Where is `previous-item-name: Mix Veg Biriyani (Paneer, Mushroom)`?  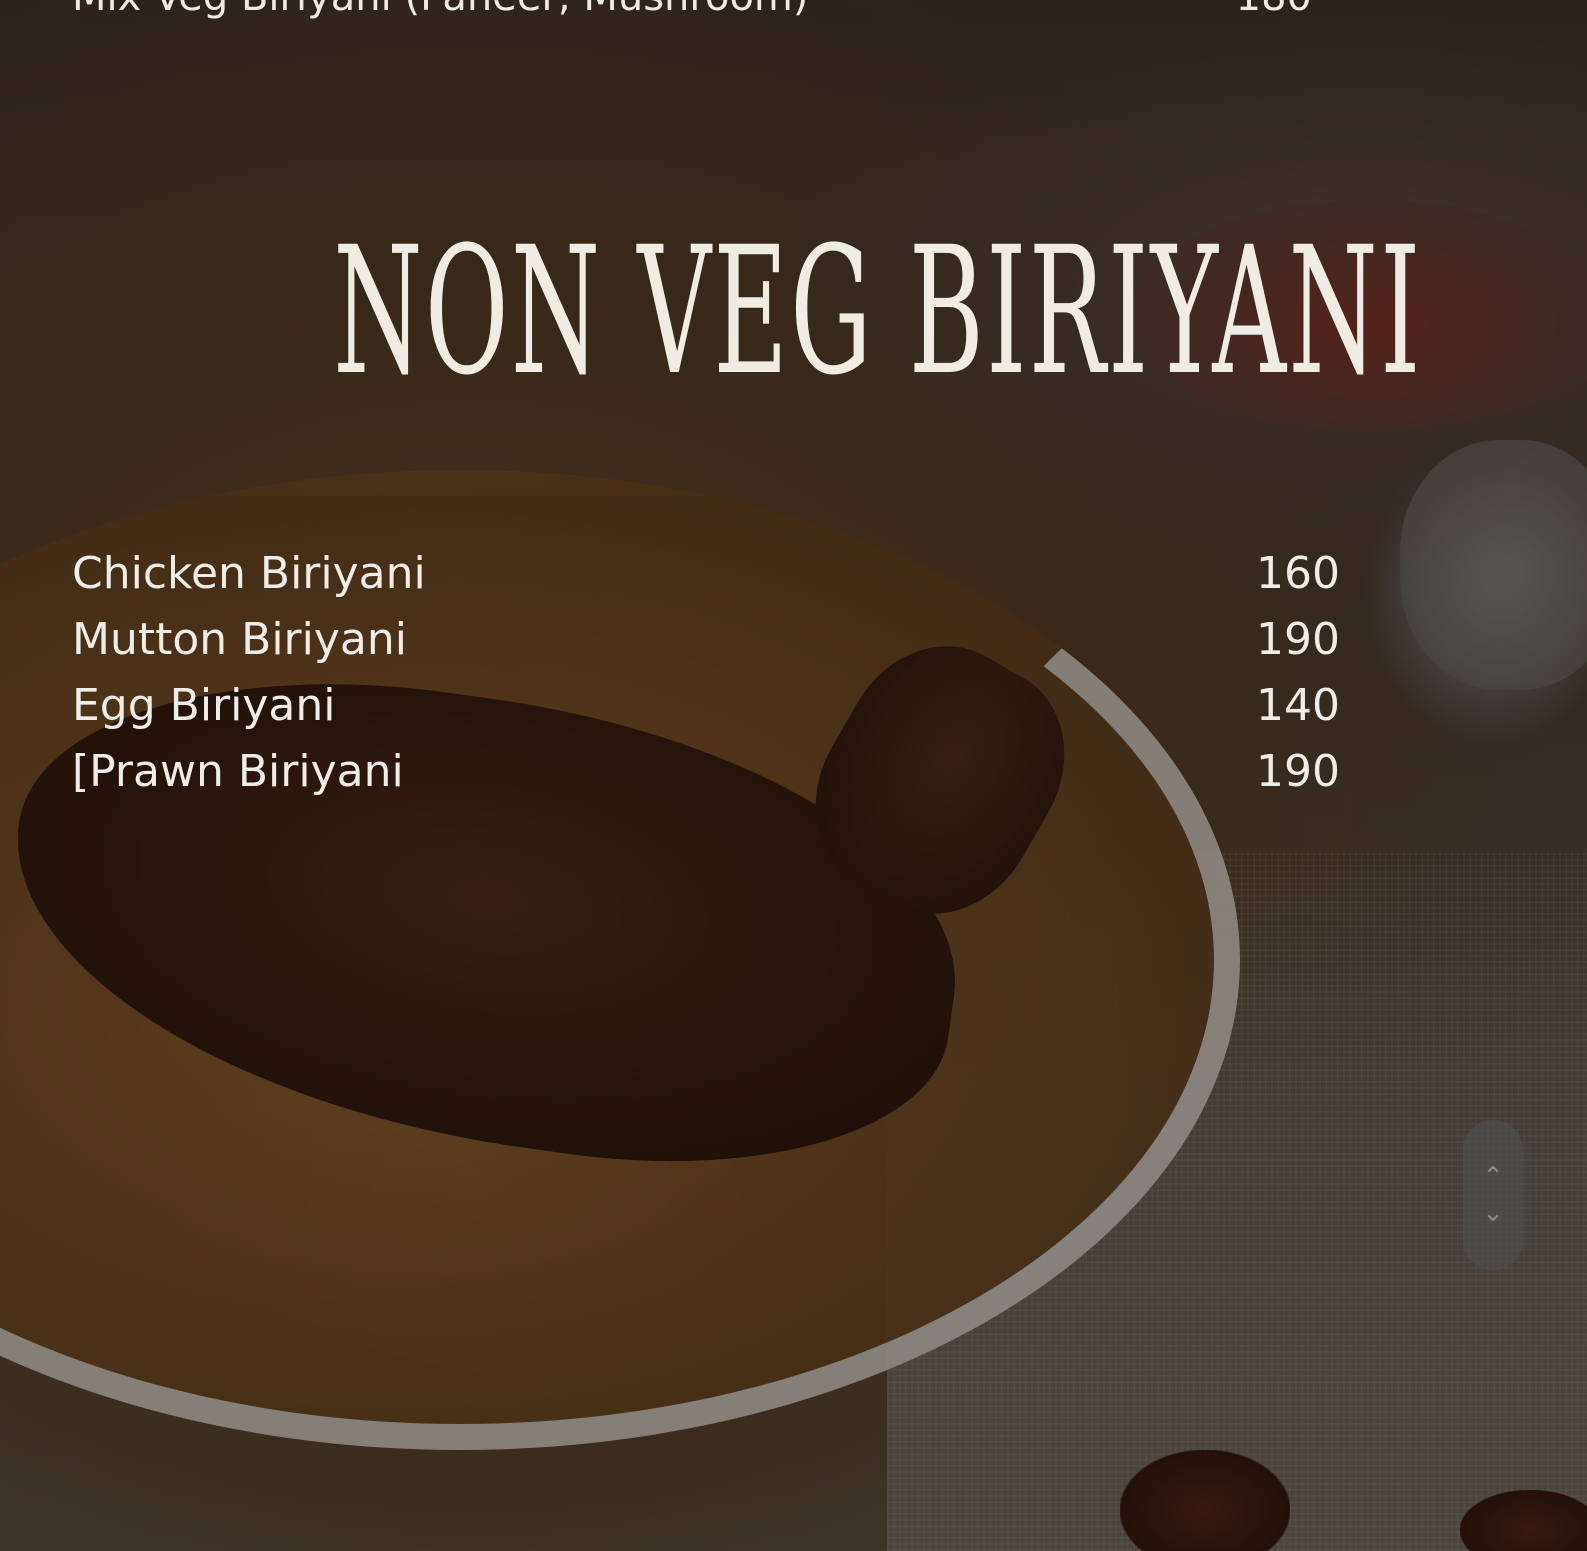
previous-item-name: Mix Veg Biriyani (Paneer, Mushroom) is located at coordinates (440, 10).